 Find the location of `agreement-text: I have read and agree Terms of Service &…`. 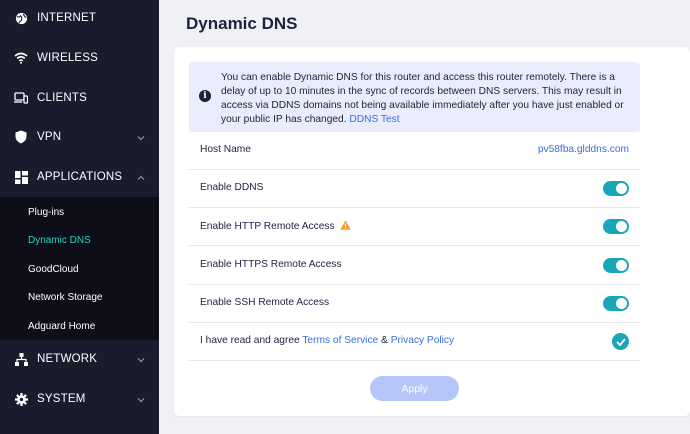

agreement-text: I have read and agree Terms of Service &… is located at coordinates (327, 340).